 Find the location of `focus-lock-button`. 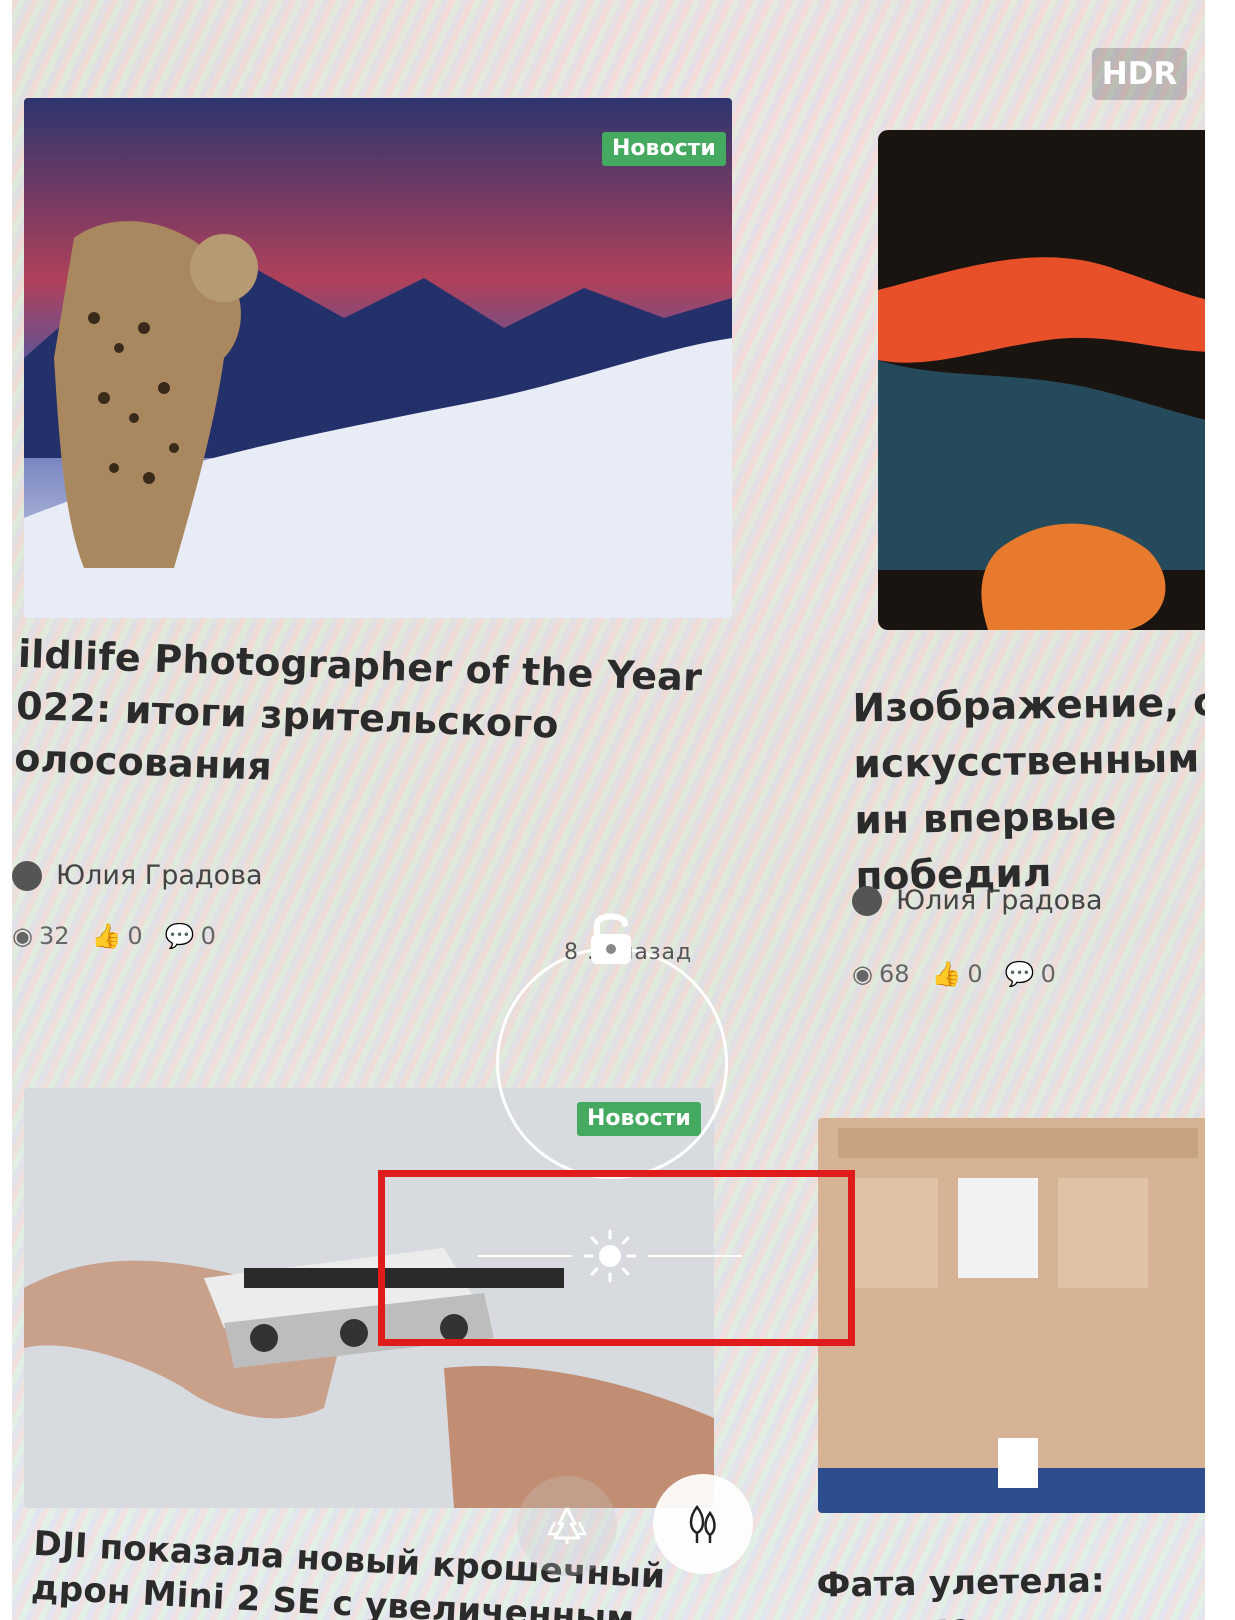

focus-lock-button is located at coordinates (611, 939).